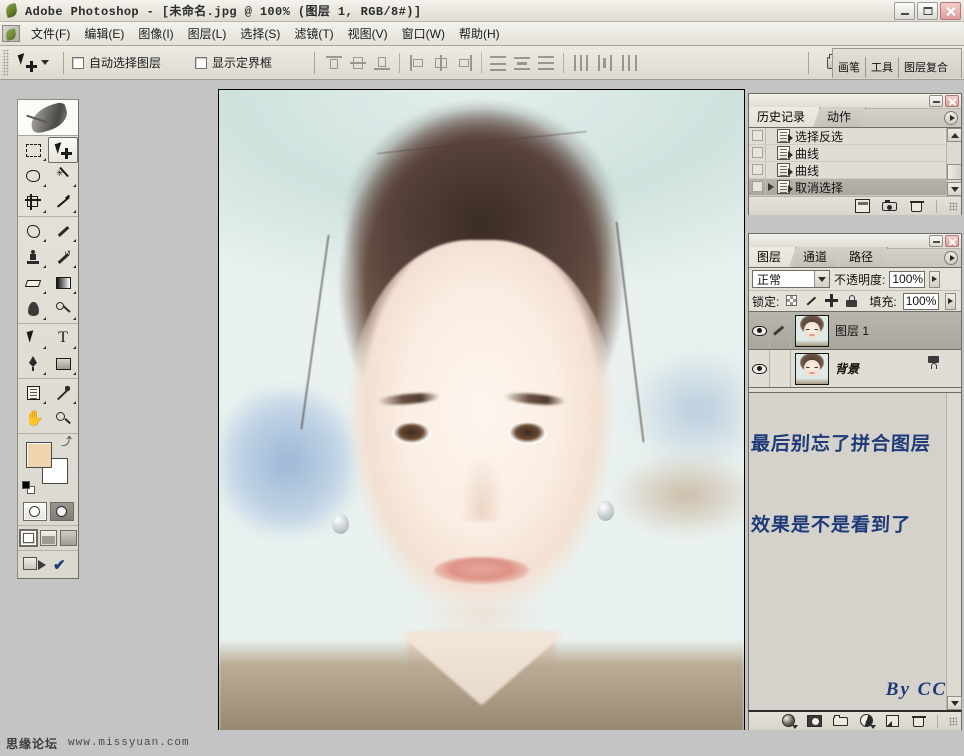 Image resolution: width=964 pixels, height=756 pixels. Describe the element at coordinates (784, 117) in the screenshot. I see `tab-history: 历史记录` at that location.